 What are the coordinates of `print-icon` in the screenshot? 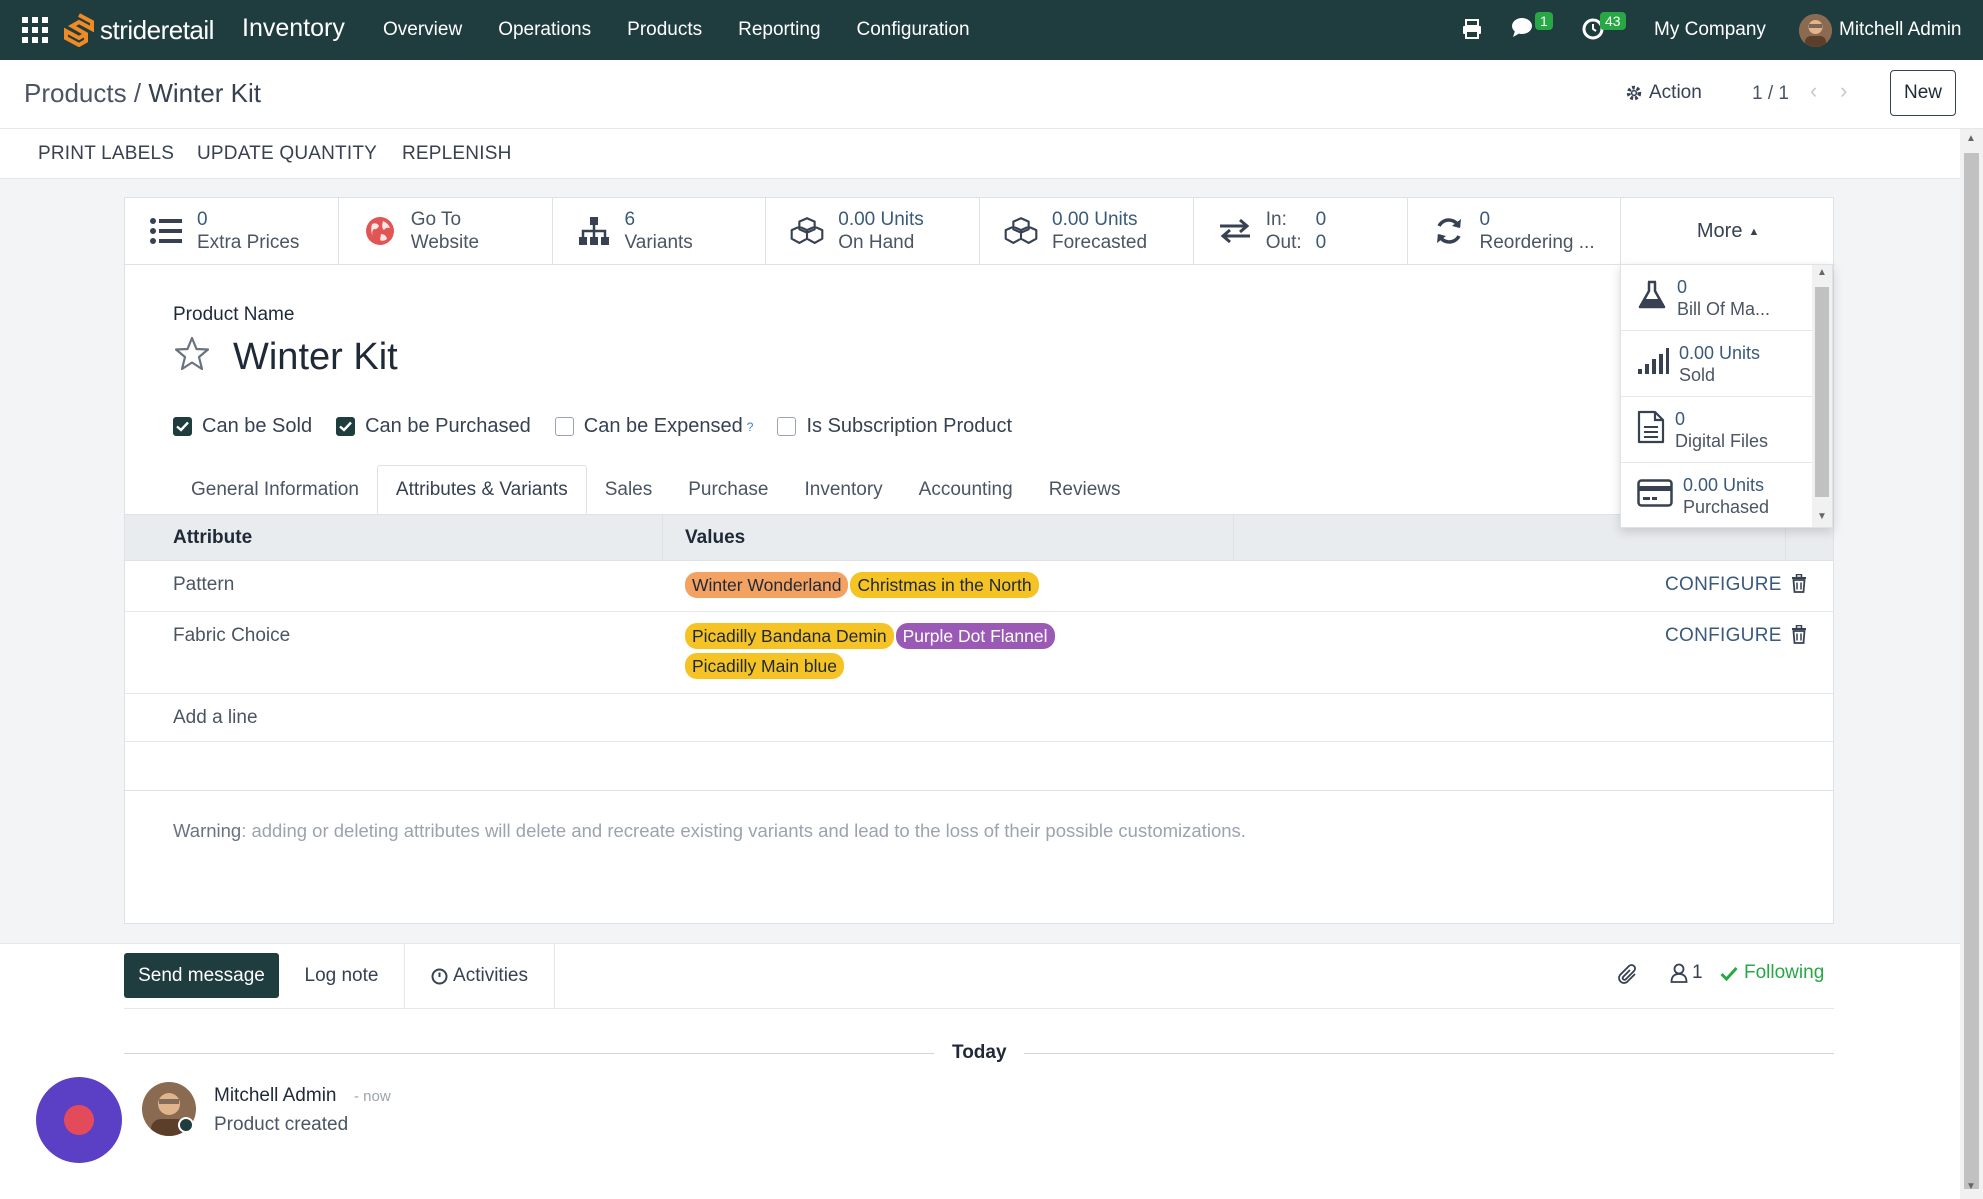 It's located at (1472, 32).